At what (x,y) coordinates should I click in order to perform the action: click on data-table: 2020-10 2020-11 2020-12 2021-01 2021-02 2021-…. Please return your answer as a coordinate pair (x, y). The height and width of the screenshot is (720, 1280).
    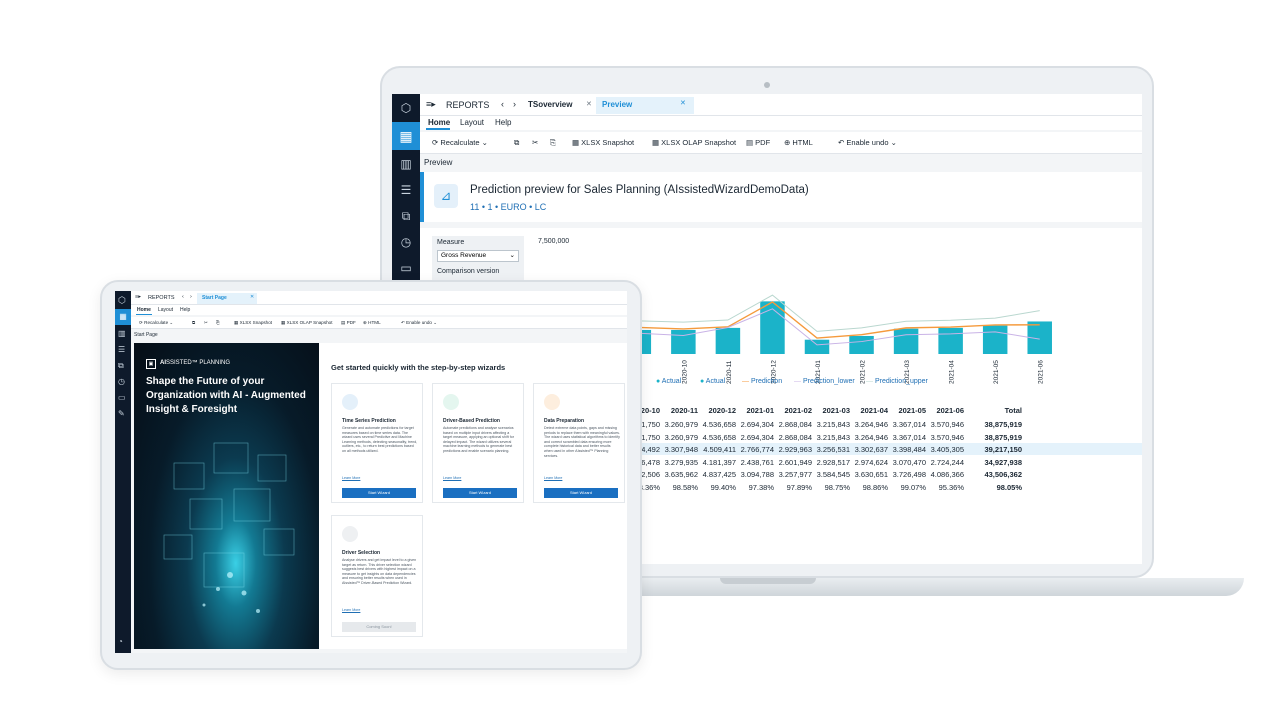
    Looking at the image, I should click on (879, 461).